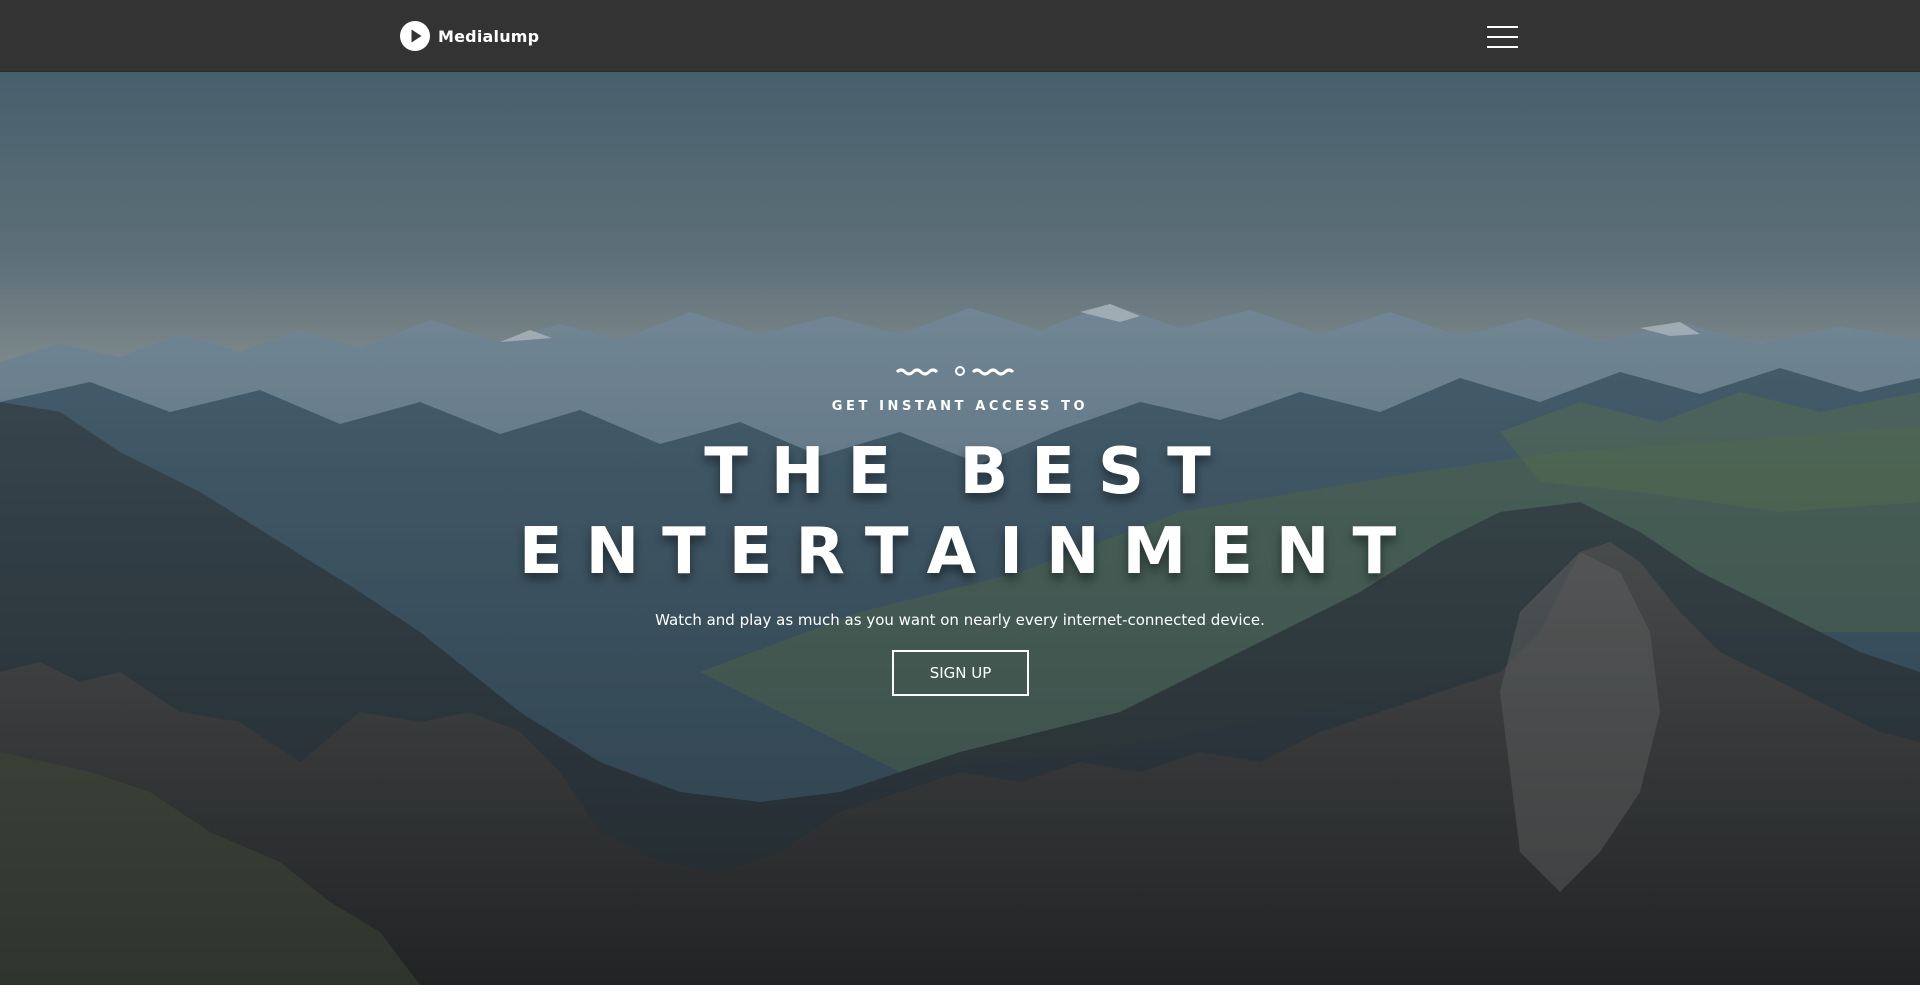  Describe the element at coordinates (960, 989) in the screenshot. I see `page-bottom-edge` at that location.